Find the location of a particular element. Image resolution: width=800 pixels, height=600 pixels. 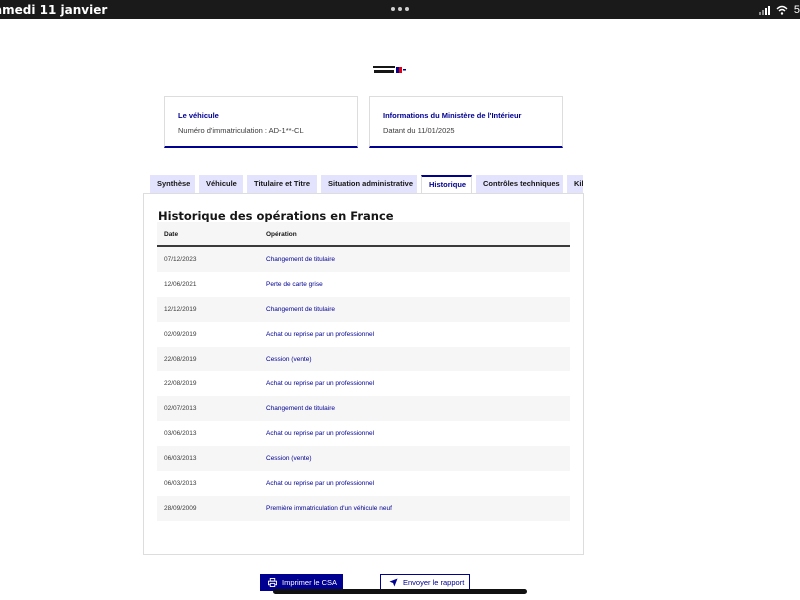

tab-kilometrage: Kilo is located at coordinates (575, 184).